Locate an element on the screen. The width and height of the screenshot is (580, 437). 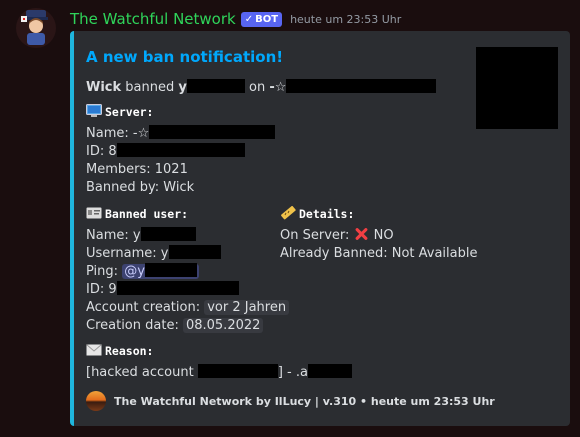
summary-on: on is located at coordinates (257, 87).